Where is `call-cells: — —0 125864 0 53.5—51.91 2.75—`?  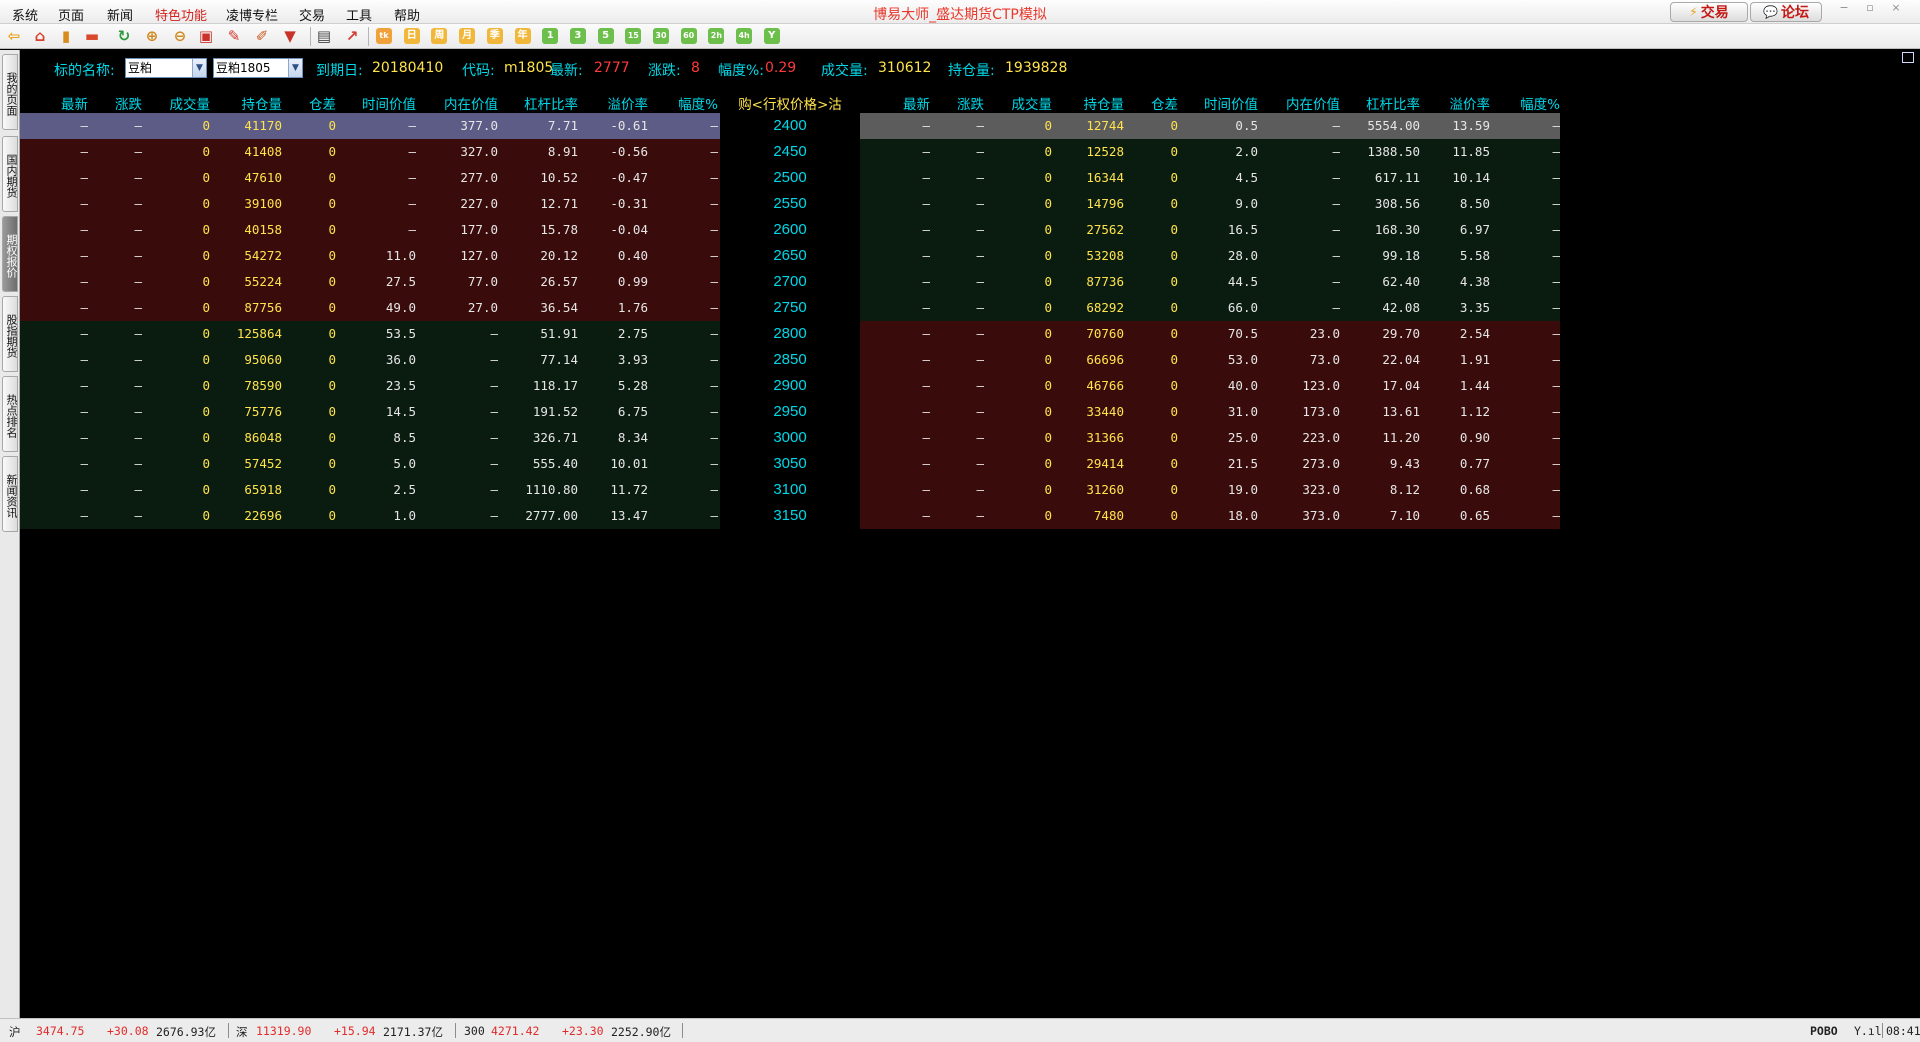 call-cells: — —0 125864 0 53.5—51.91 2.75— is located at coordinates (370, 334).